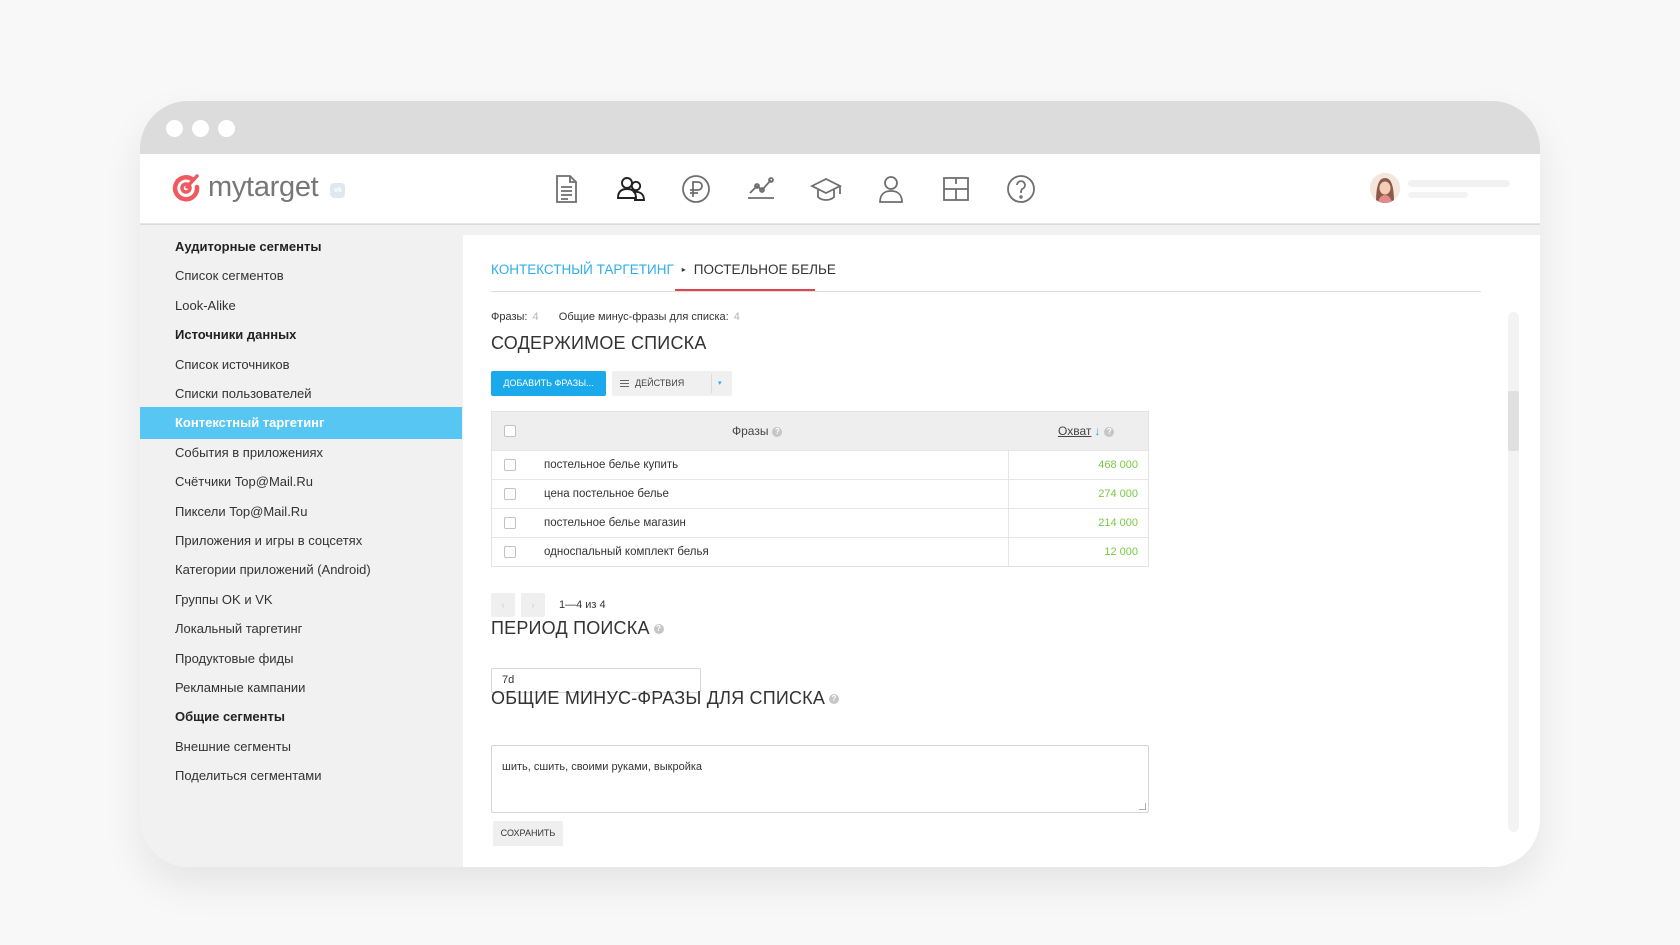  Describe the element at coordinates (615, 523) in the screenshot. I see `phrase-cell: постельное белье магазин` at that location.